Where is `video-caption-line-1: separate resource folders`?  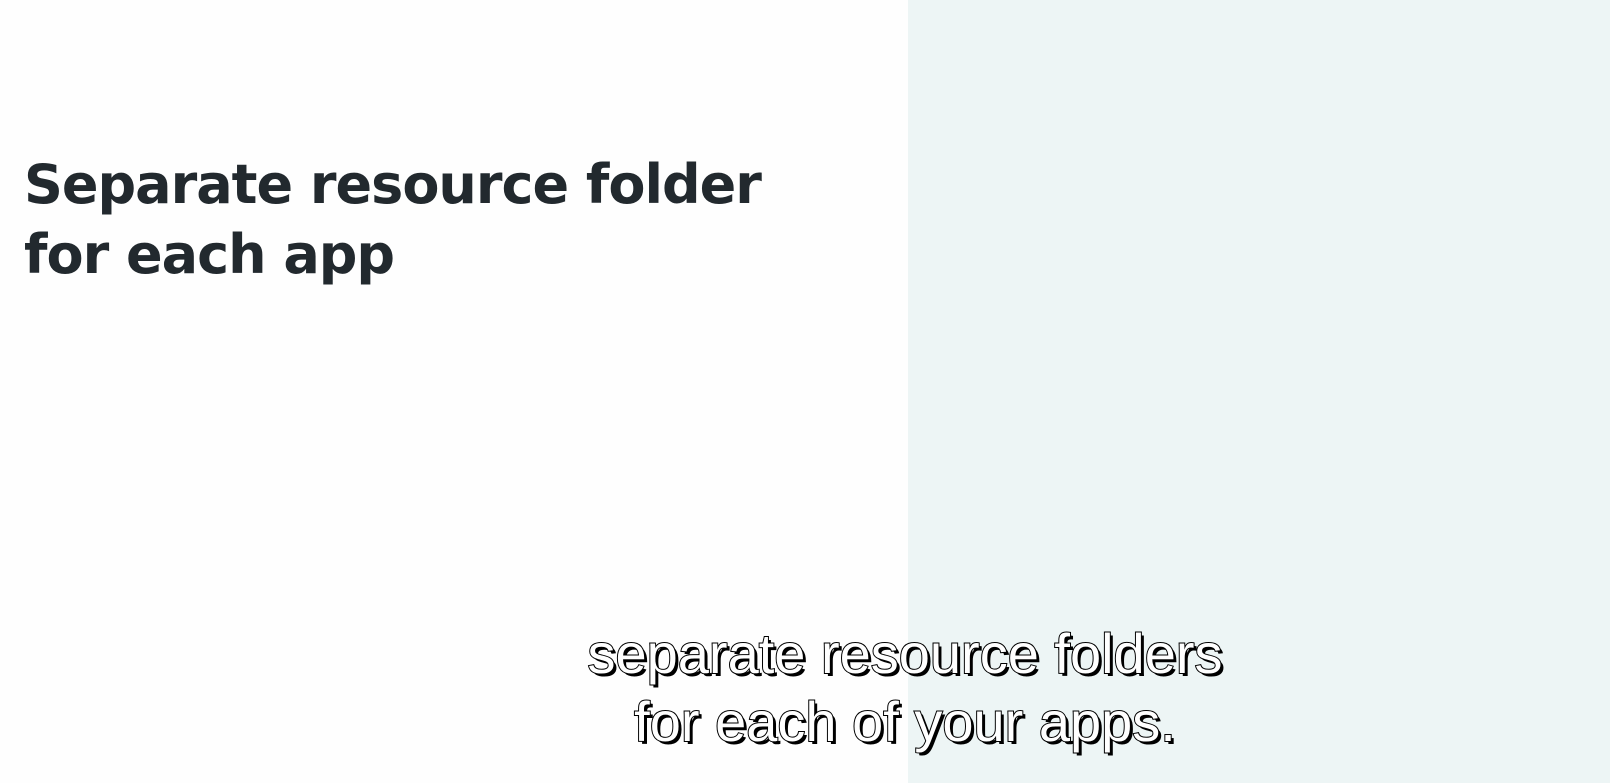 video-caption-line-1: separate resource folders is located at coordinates (904, 653).